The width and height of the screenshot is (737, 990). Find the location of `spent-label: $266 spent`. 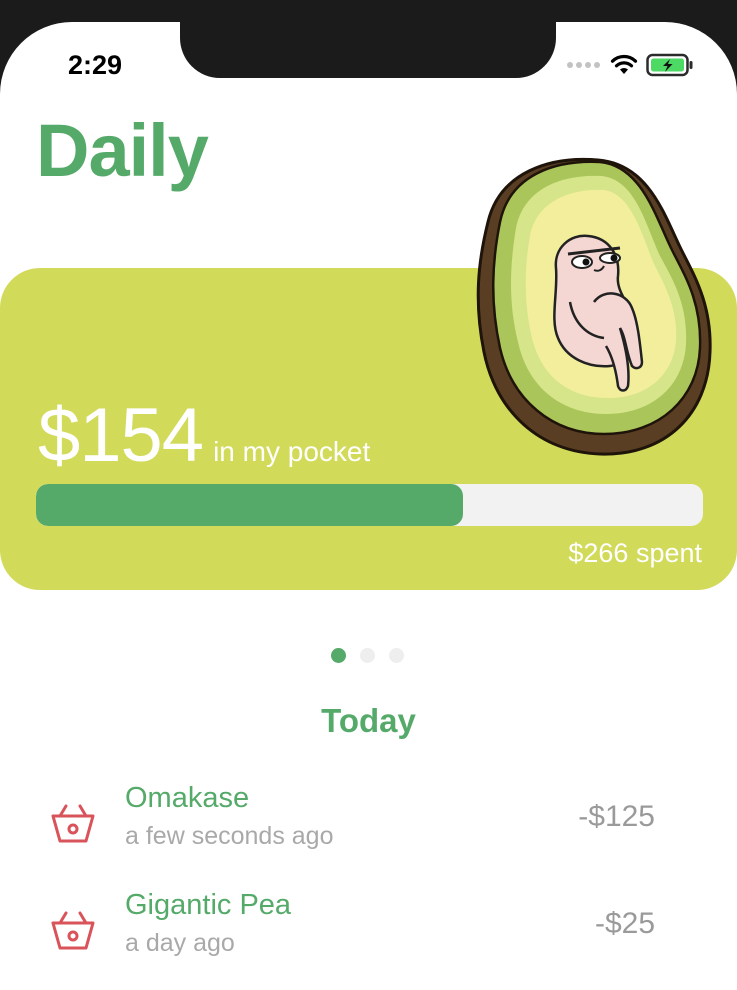

spent-label: $266 spent is located at coordinates (635, 553).